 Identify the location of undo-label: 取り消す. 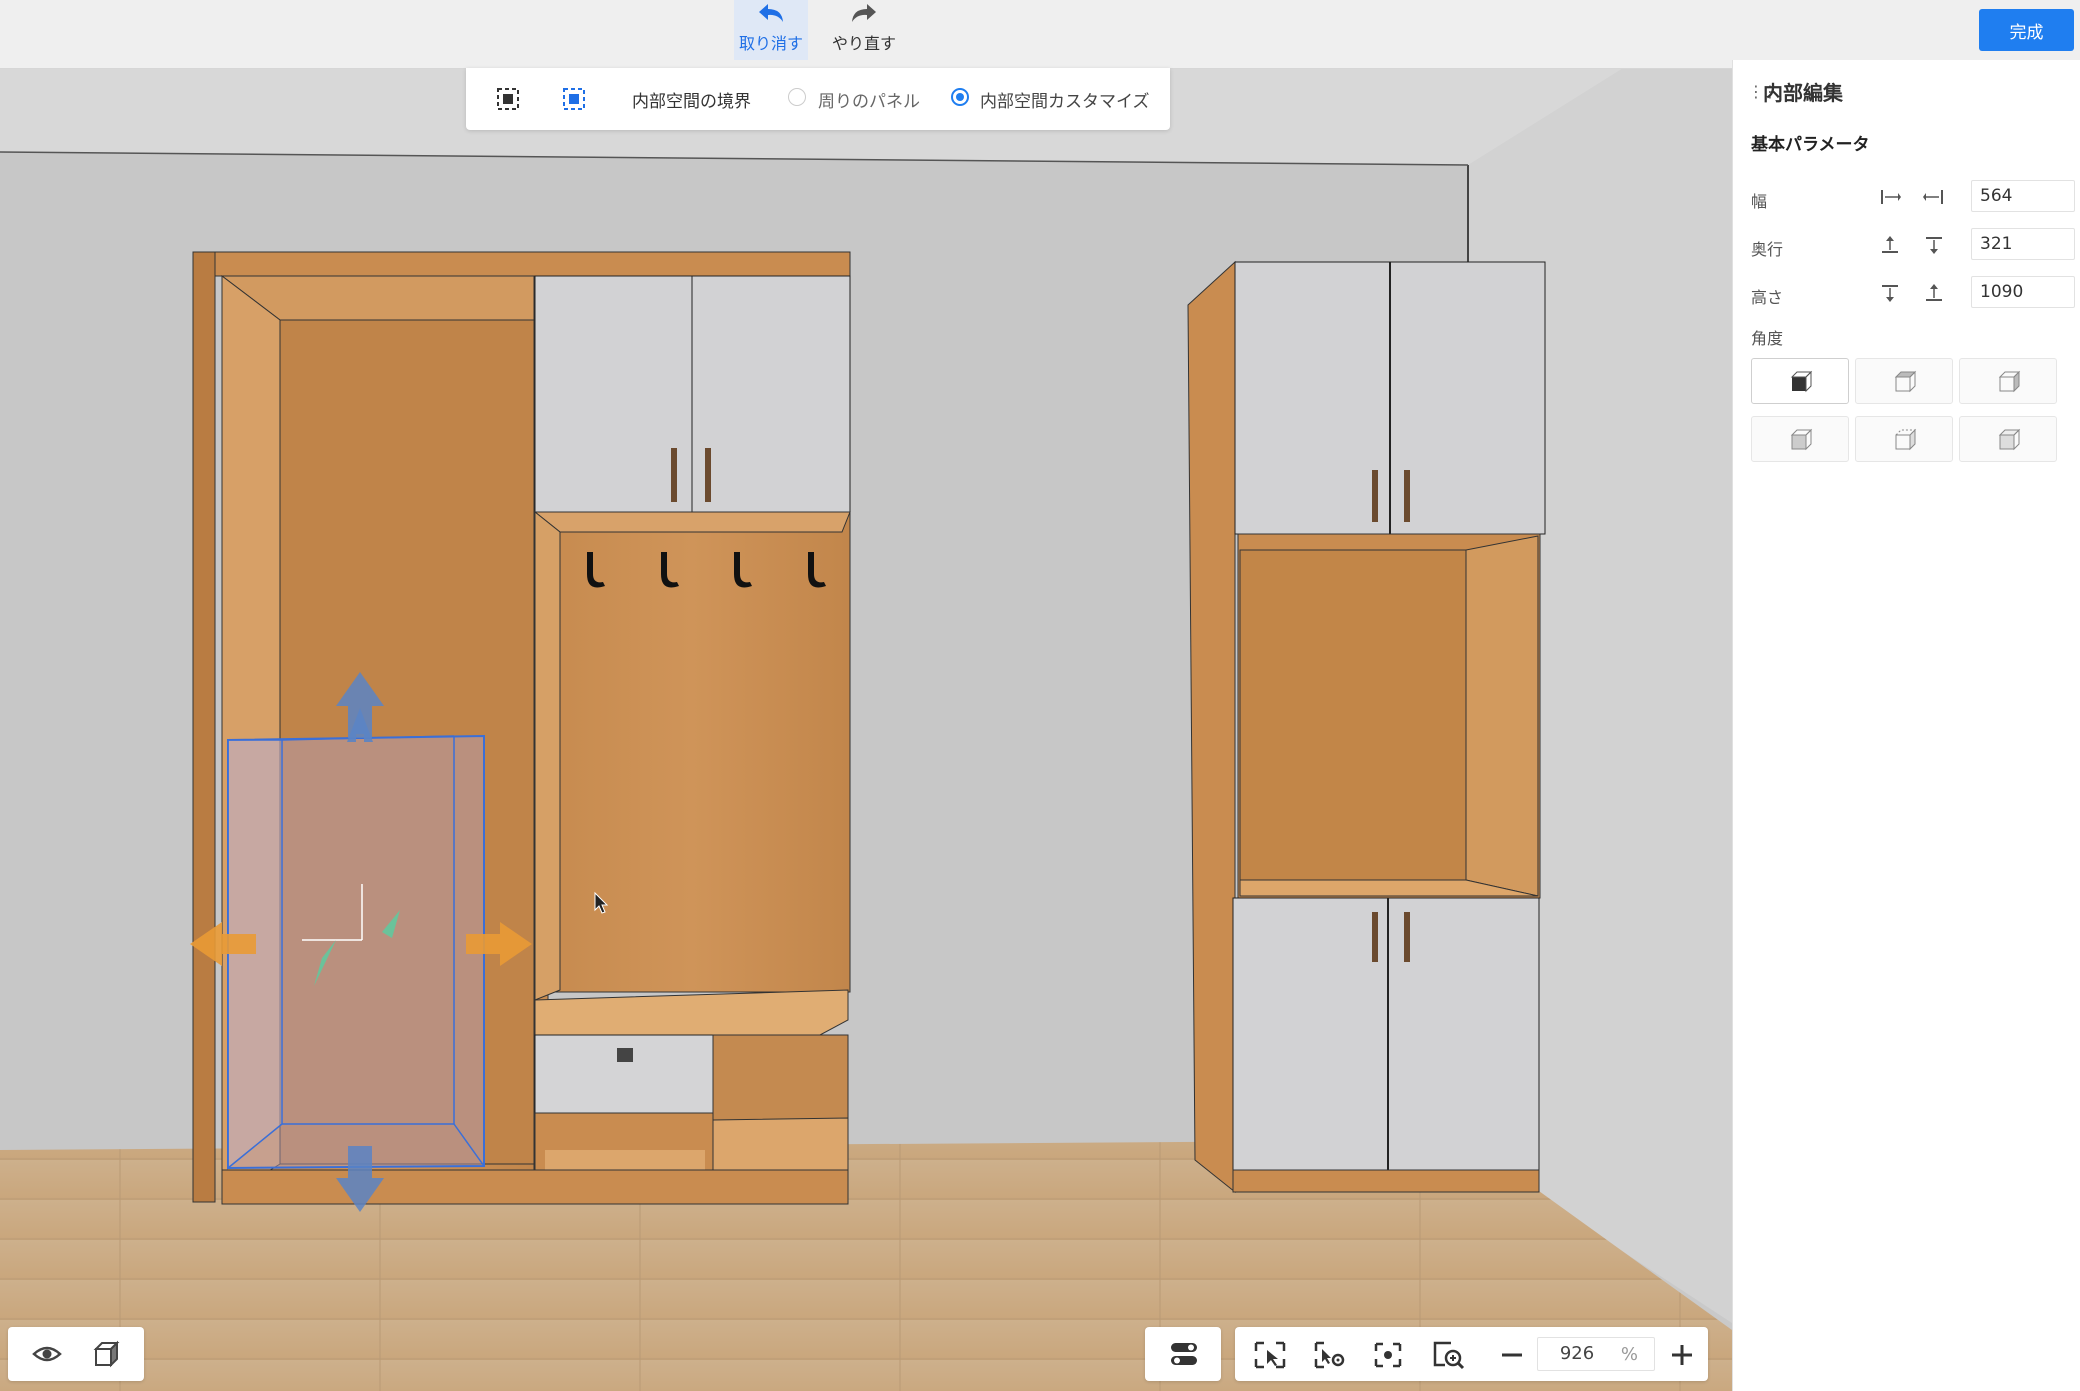
(770, 43).